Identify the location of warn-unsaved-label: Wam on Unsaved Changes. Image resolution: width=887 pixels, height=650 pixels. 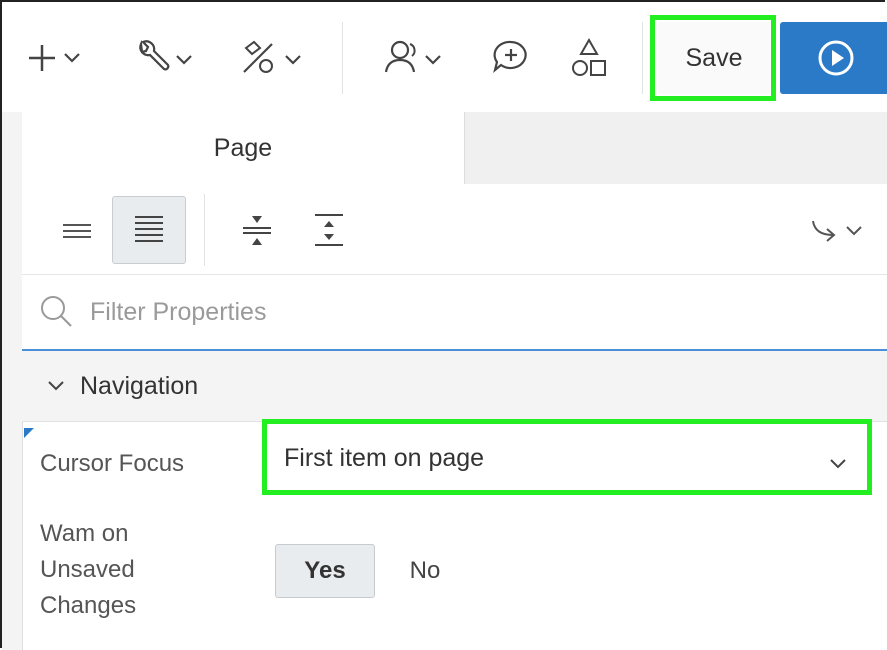
(88, 570).